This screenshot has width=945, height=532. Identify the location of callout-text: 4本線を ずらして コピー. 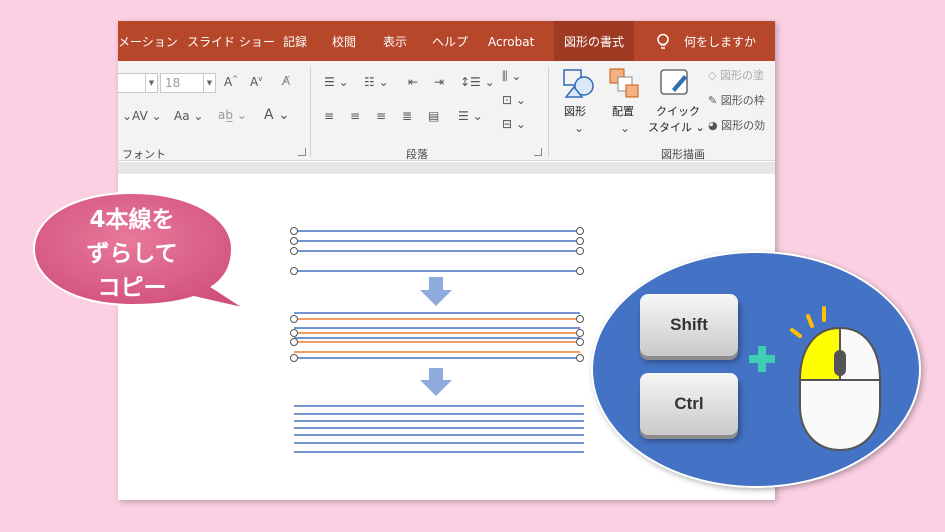
(132, 254).